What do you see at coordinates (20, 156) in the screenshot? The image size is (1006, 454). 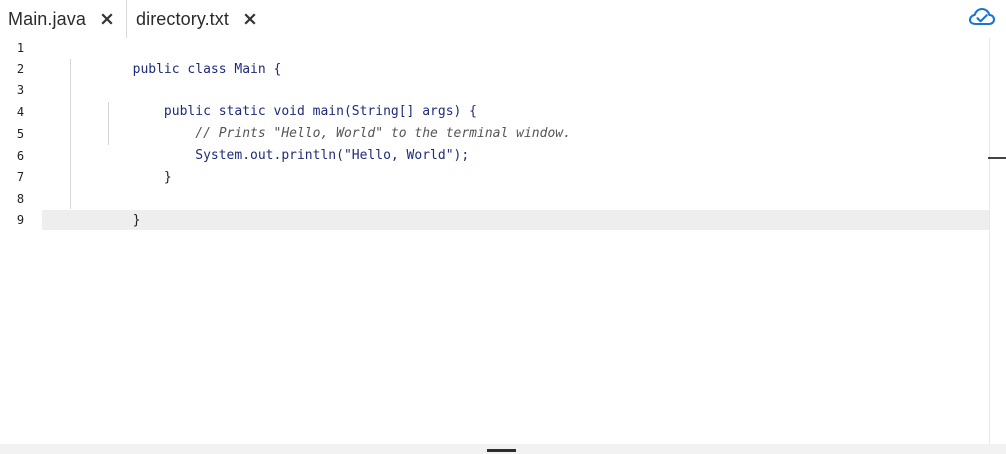 I see `line-number: 6` at bounding box center [20, 156].